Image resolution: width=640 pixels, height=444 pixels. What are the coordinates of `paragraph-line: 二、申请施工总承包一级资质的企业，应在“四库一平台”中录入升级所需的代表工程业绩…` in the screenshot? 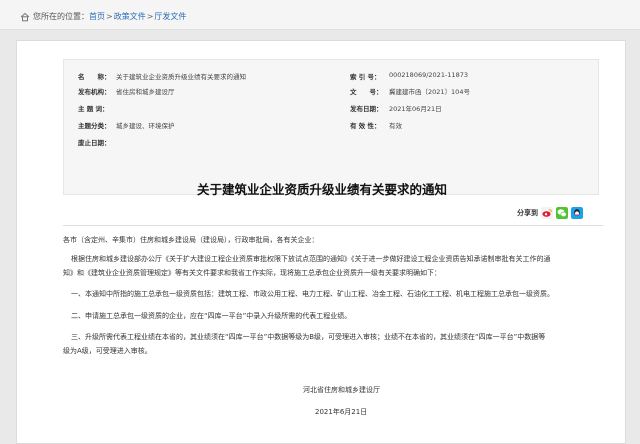 It's located at (211, 316).